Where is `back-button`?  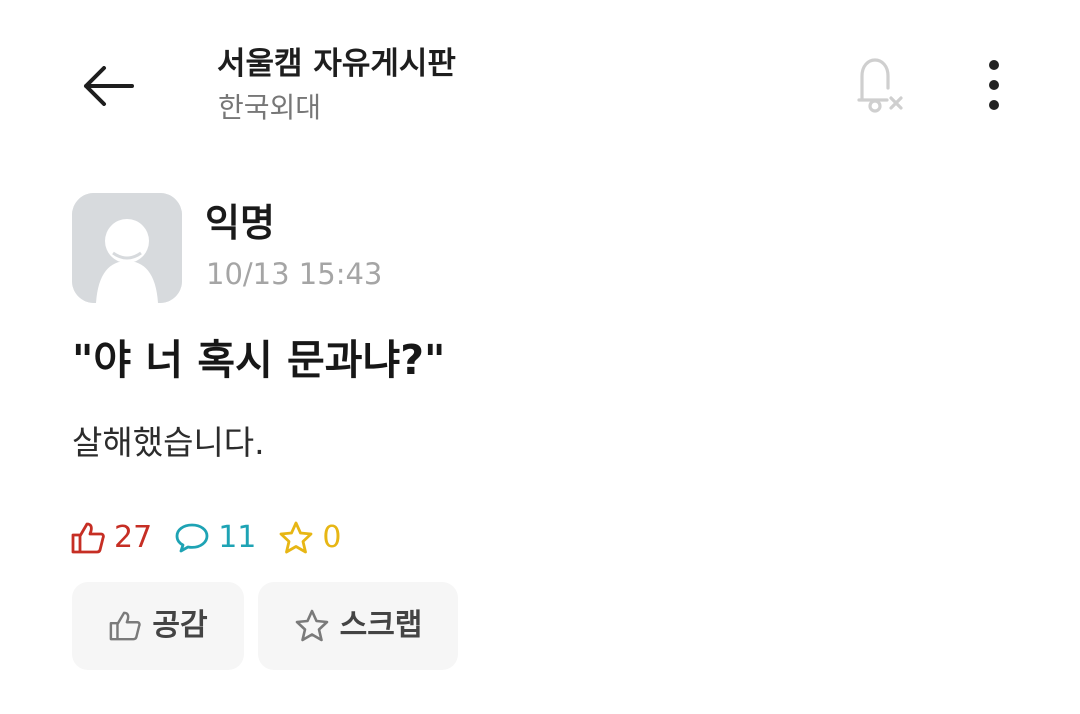
back-button is located at coordinates (108, 86).